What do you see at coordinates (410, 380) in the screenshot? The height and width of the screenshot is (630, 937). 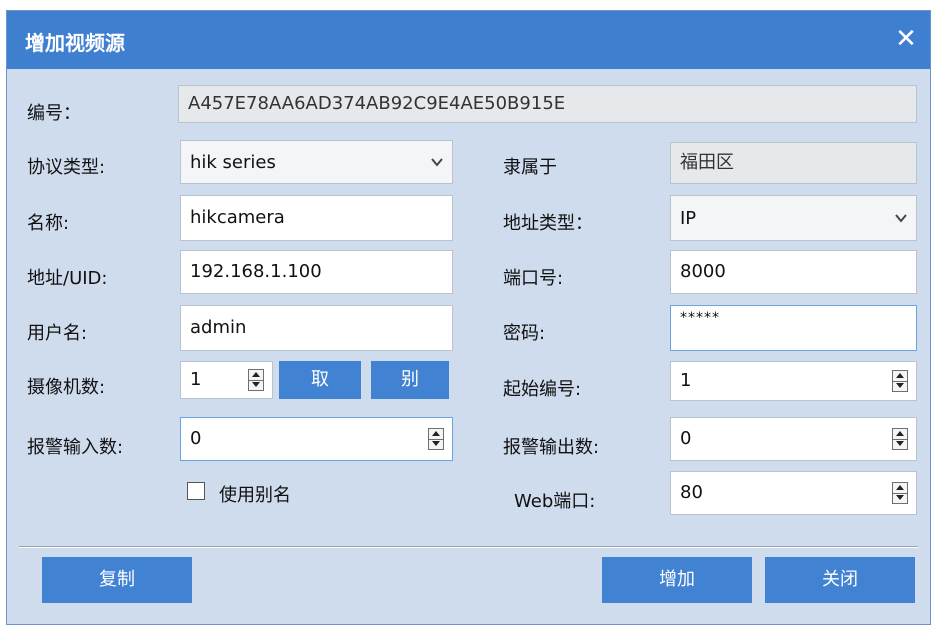 I see `alias-button: 别` at bounding box center [410, 380].